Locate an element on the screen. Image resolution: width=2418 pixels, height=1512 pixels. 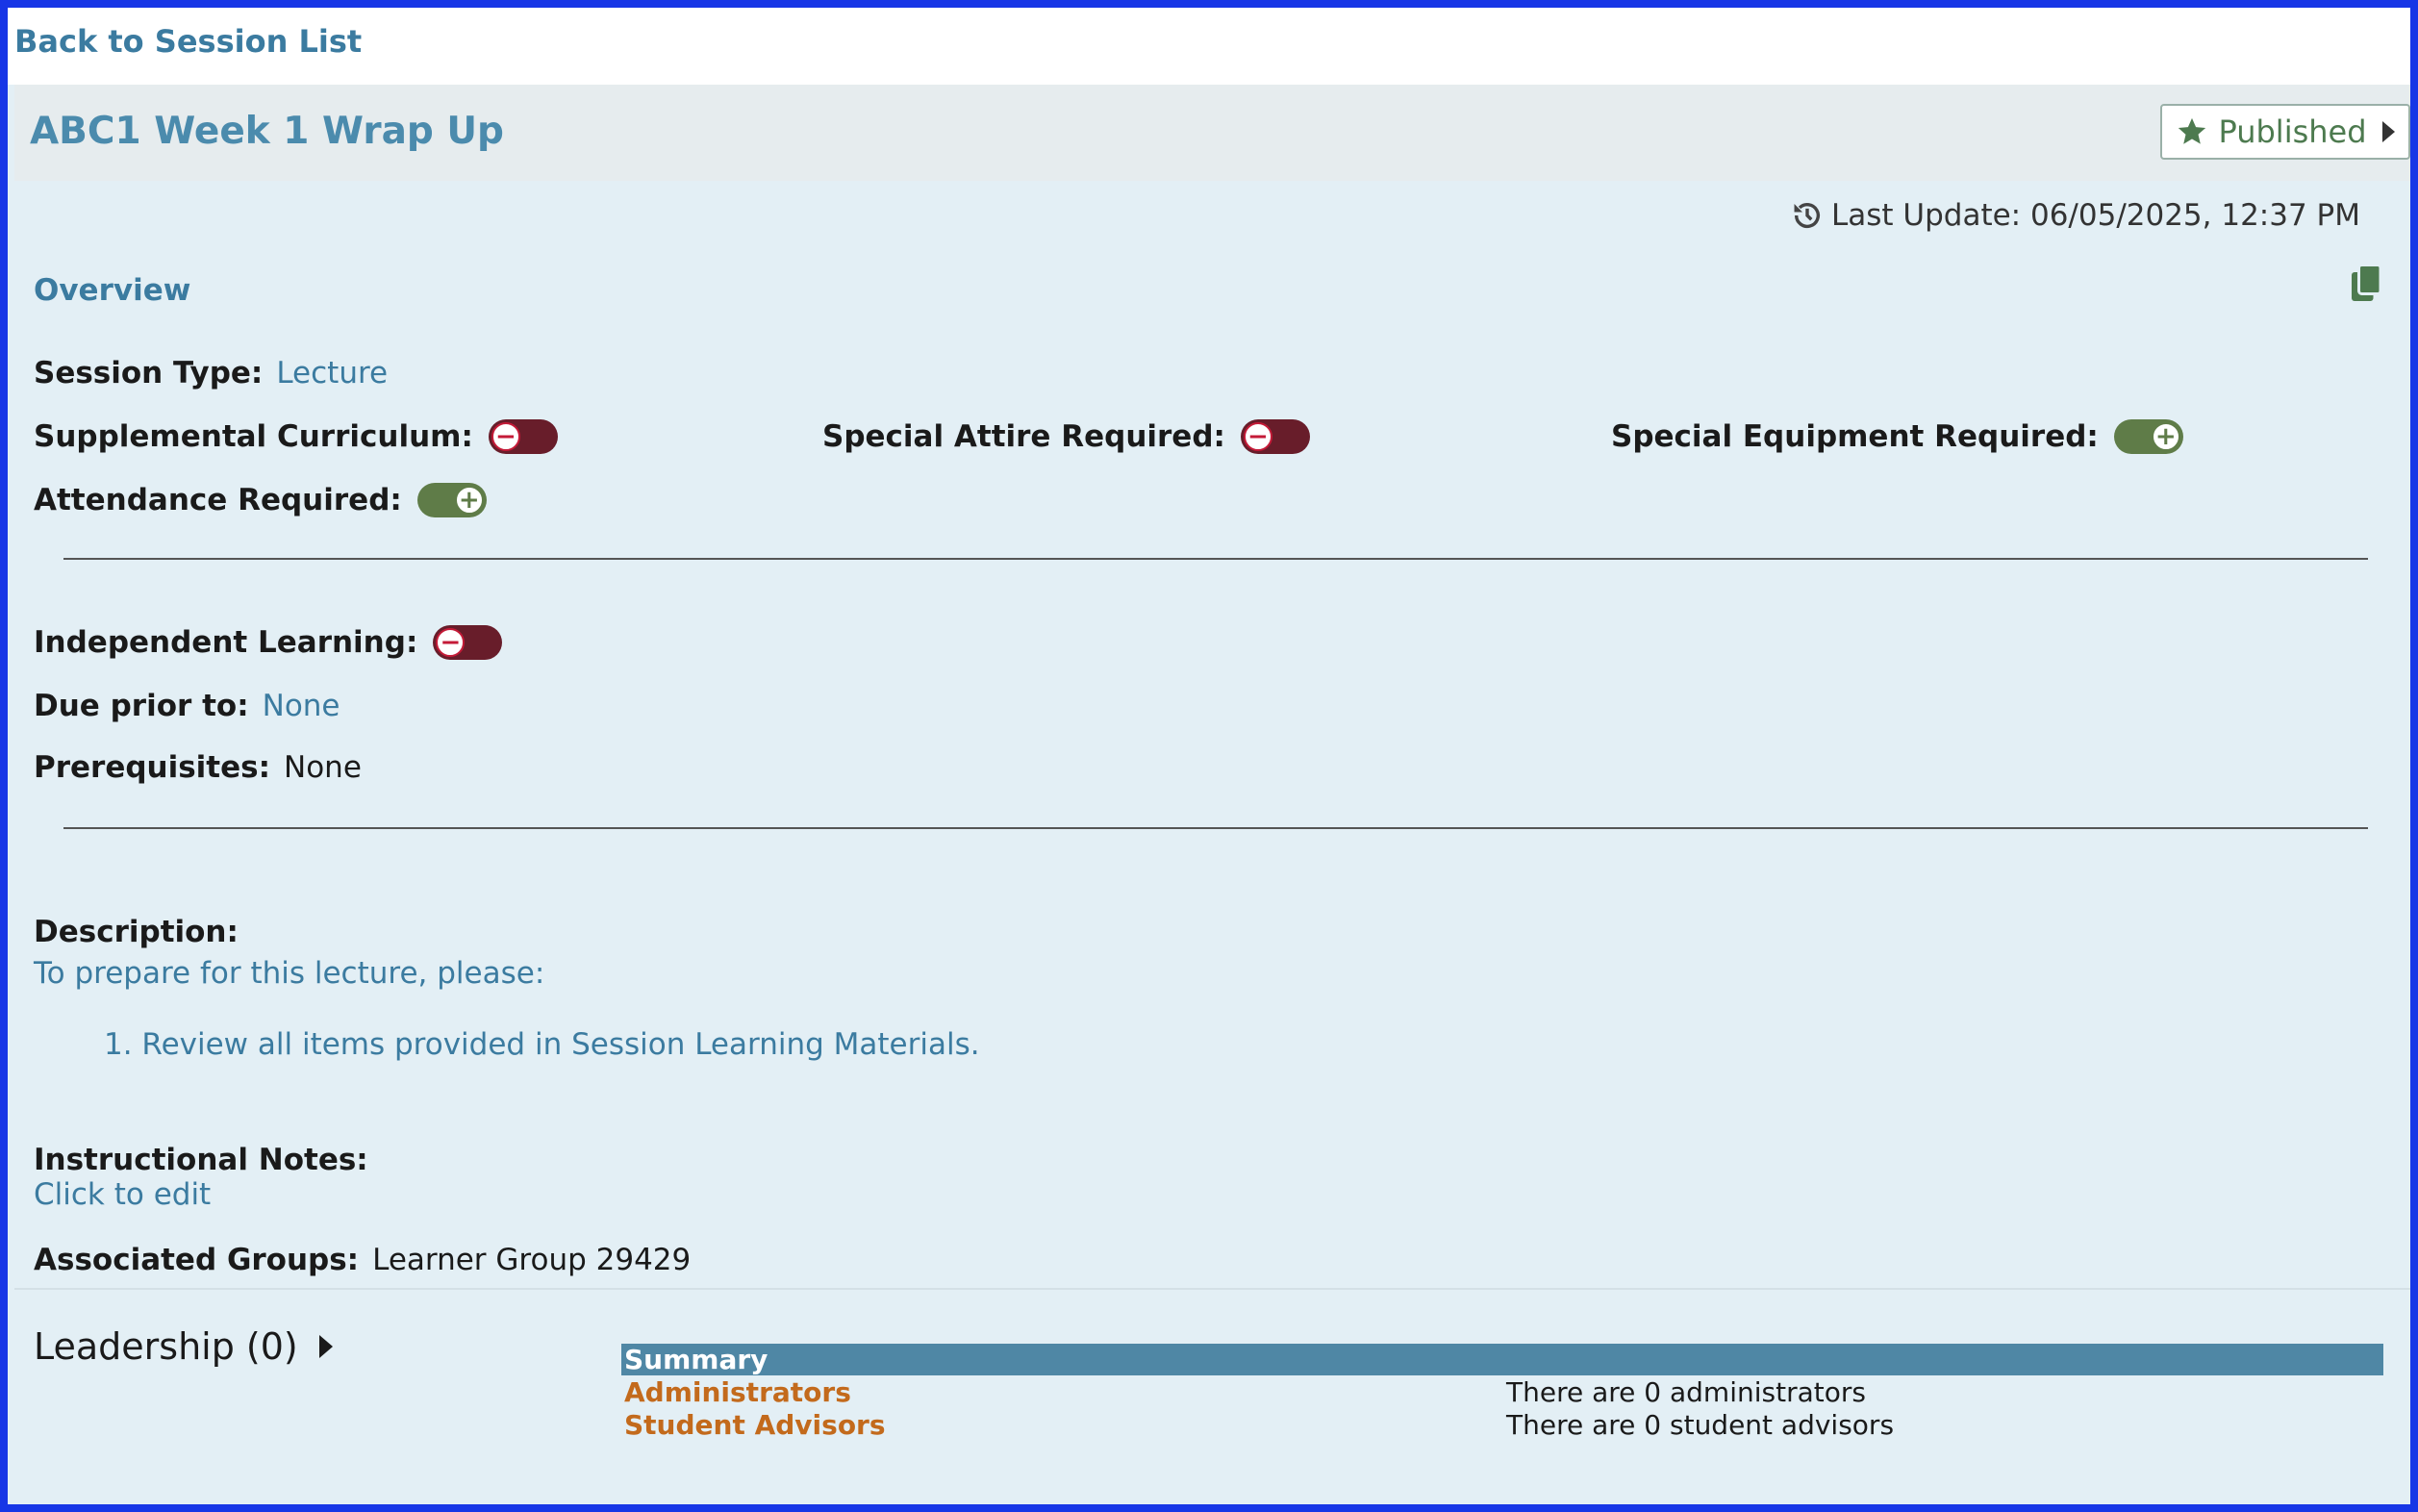
last-update: Last Update: 06/05/2025, 12:37 PM is located at coordinates (2075, 216).